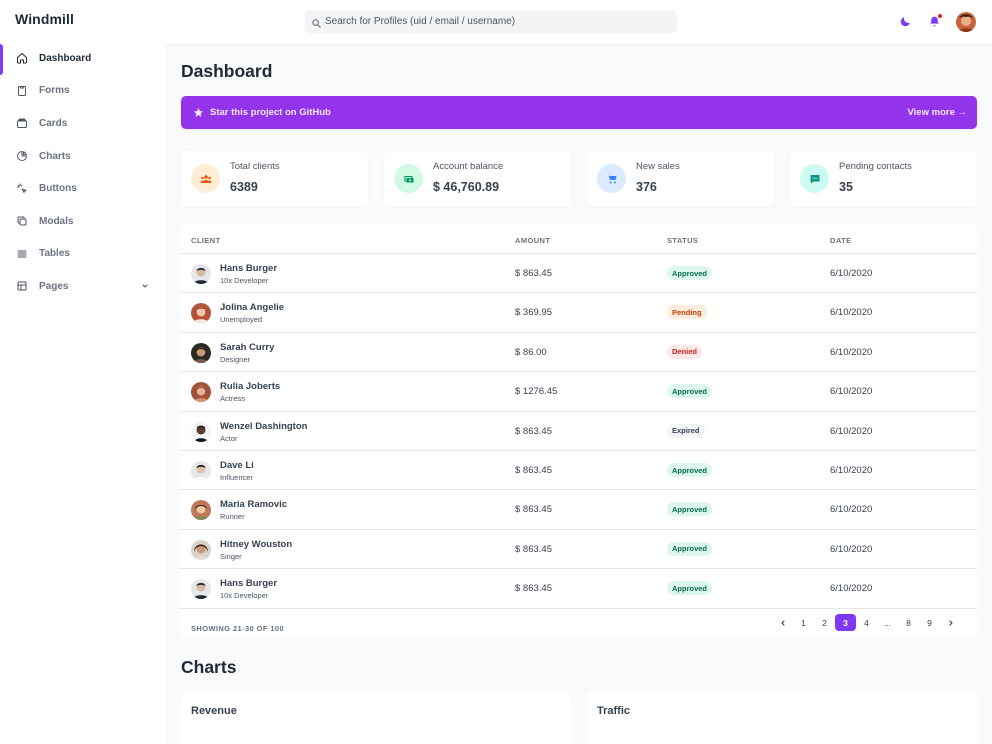  What do you see at coordinates (803, 622) in the screenshot?
I see `page-button-1: 1` at bounding box center [803, 622].